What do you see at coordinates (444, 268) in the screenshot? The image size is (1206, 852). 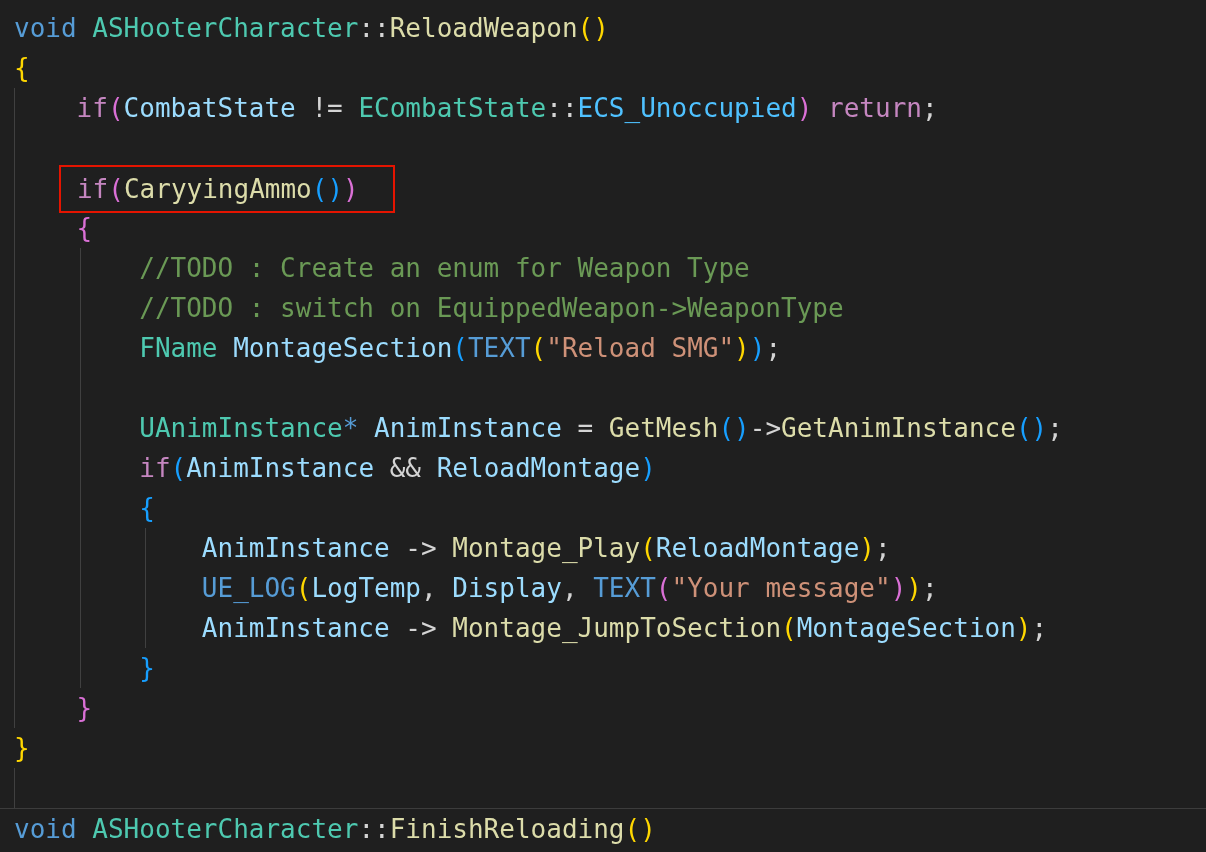 I see `code-line: //TODO : Create an enum for Weapon Type` at bounding box center [444, 268].